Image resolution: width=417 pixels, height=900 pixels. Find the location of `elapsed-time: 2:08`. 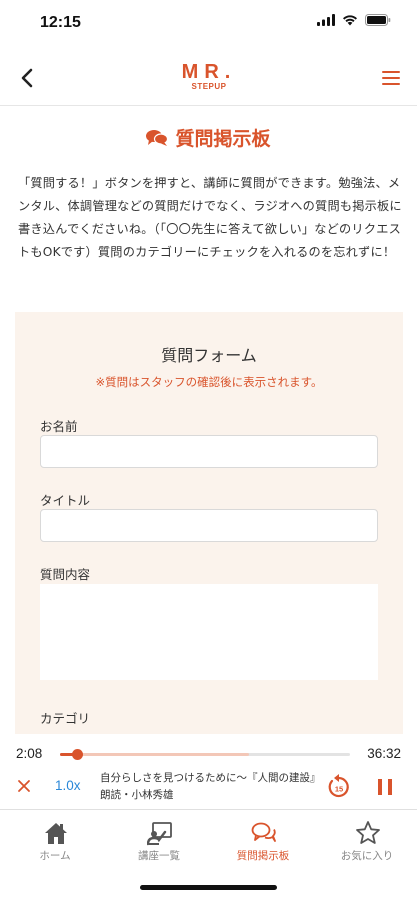

elapsed-time: 2:08 is located at coordinates (29, 753).